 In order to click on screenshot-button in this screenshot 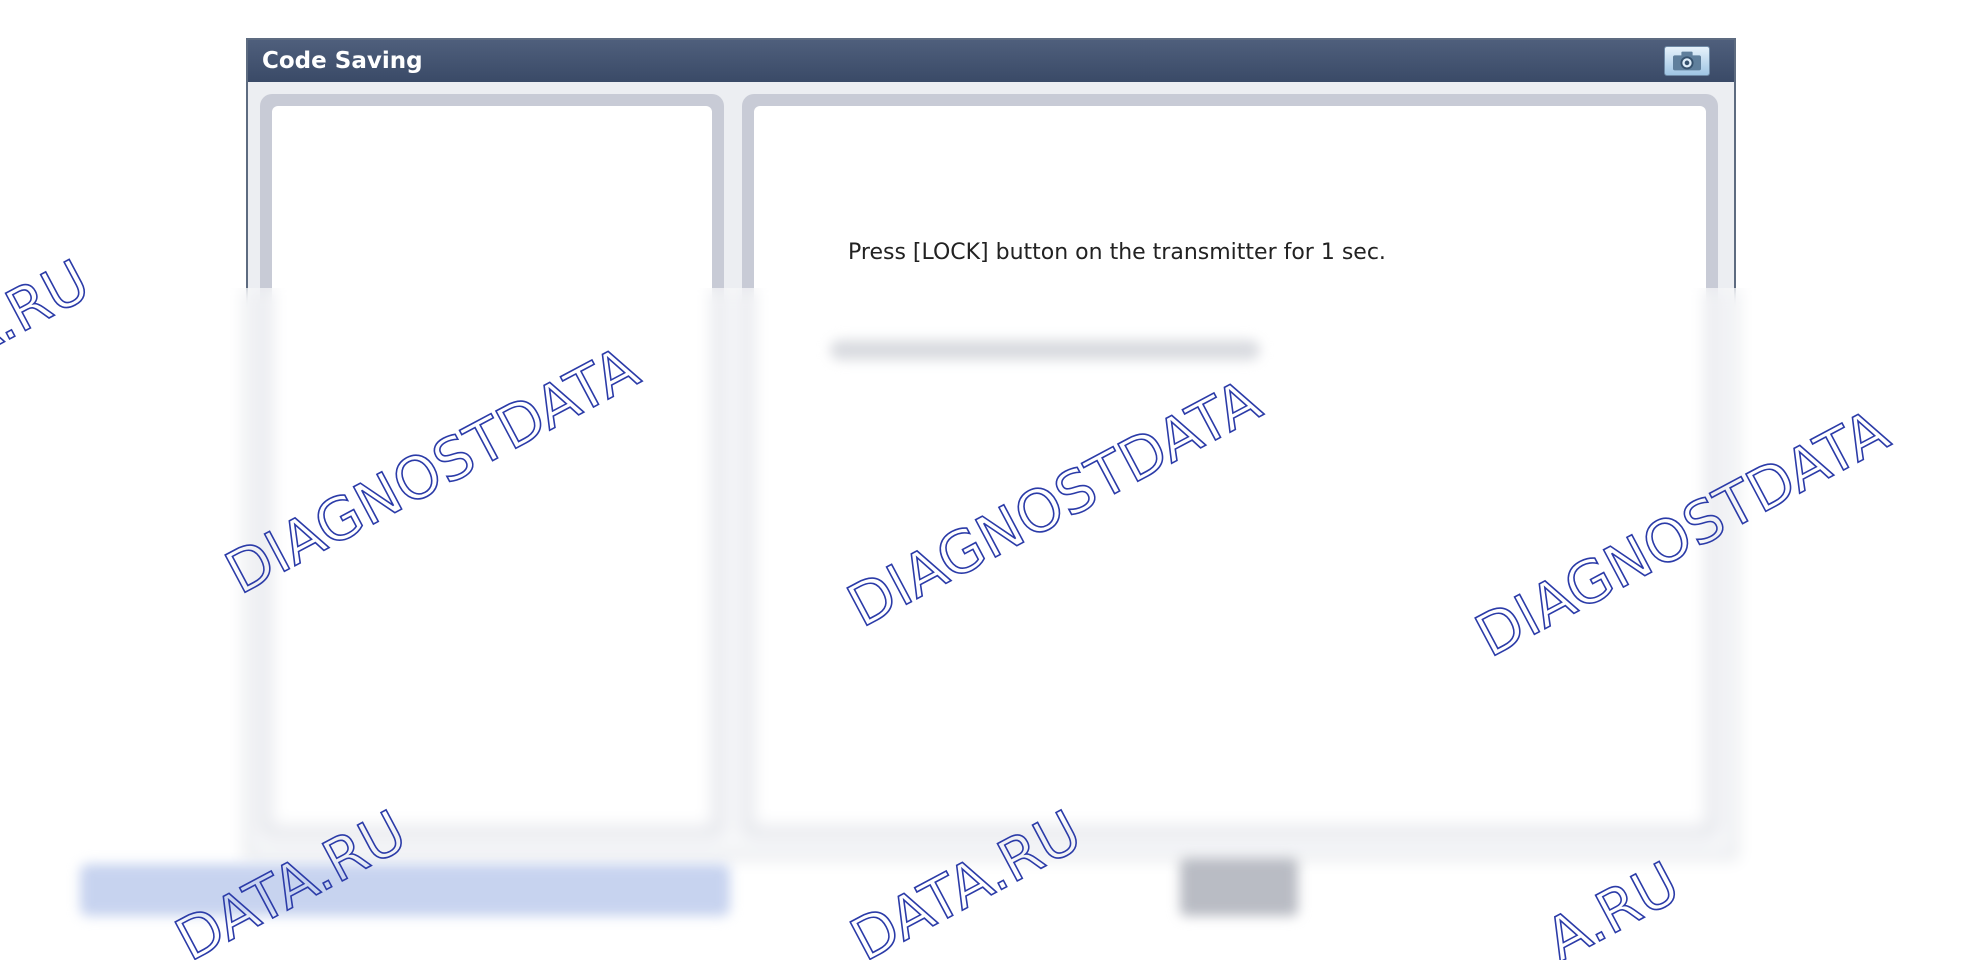, I will do `click(1687, 61)`.